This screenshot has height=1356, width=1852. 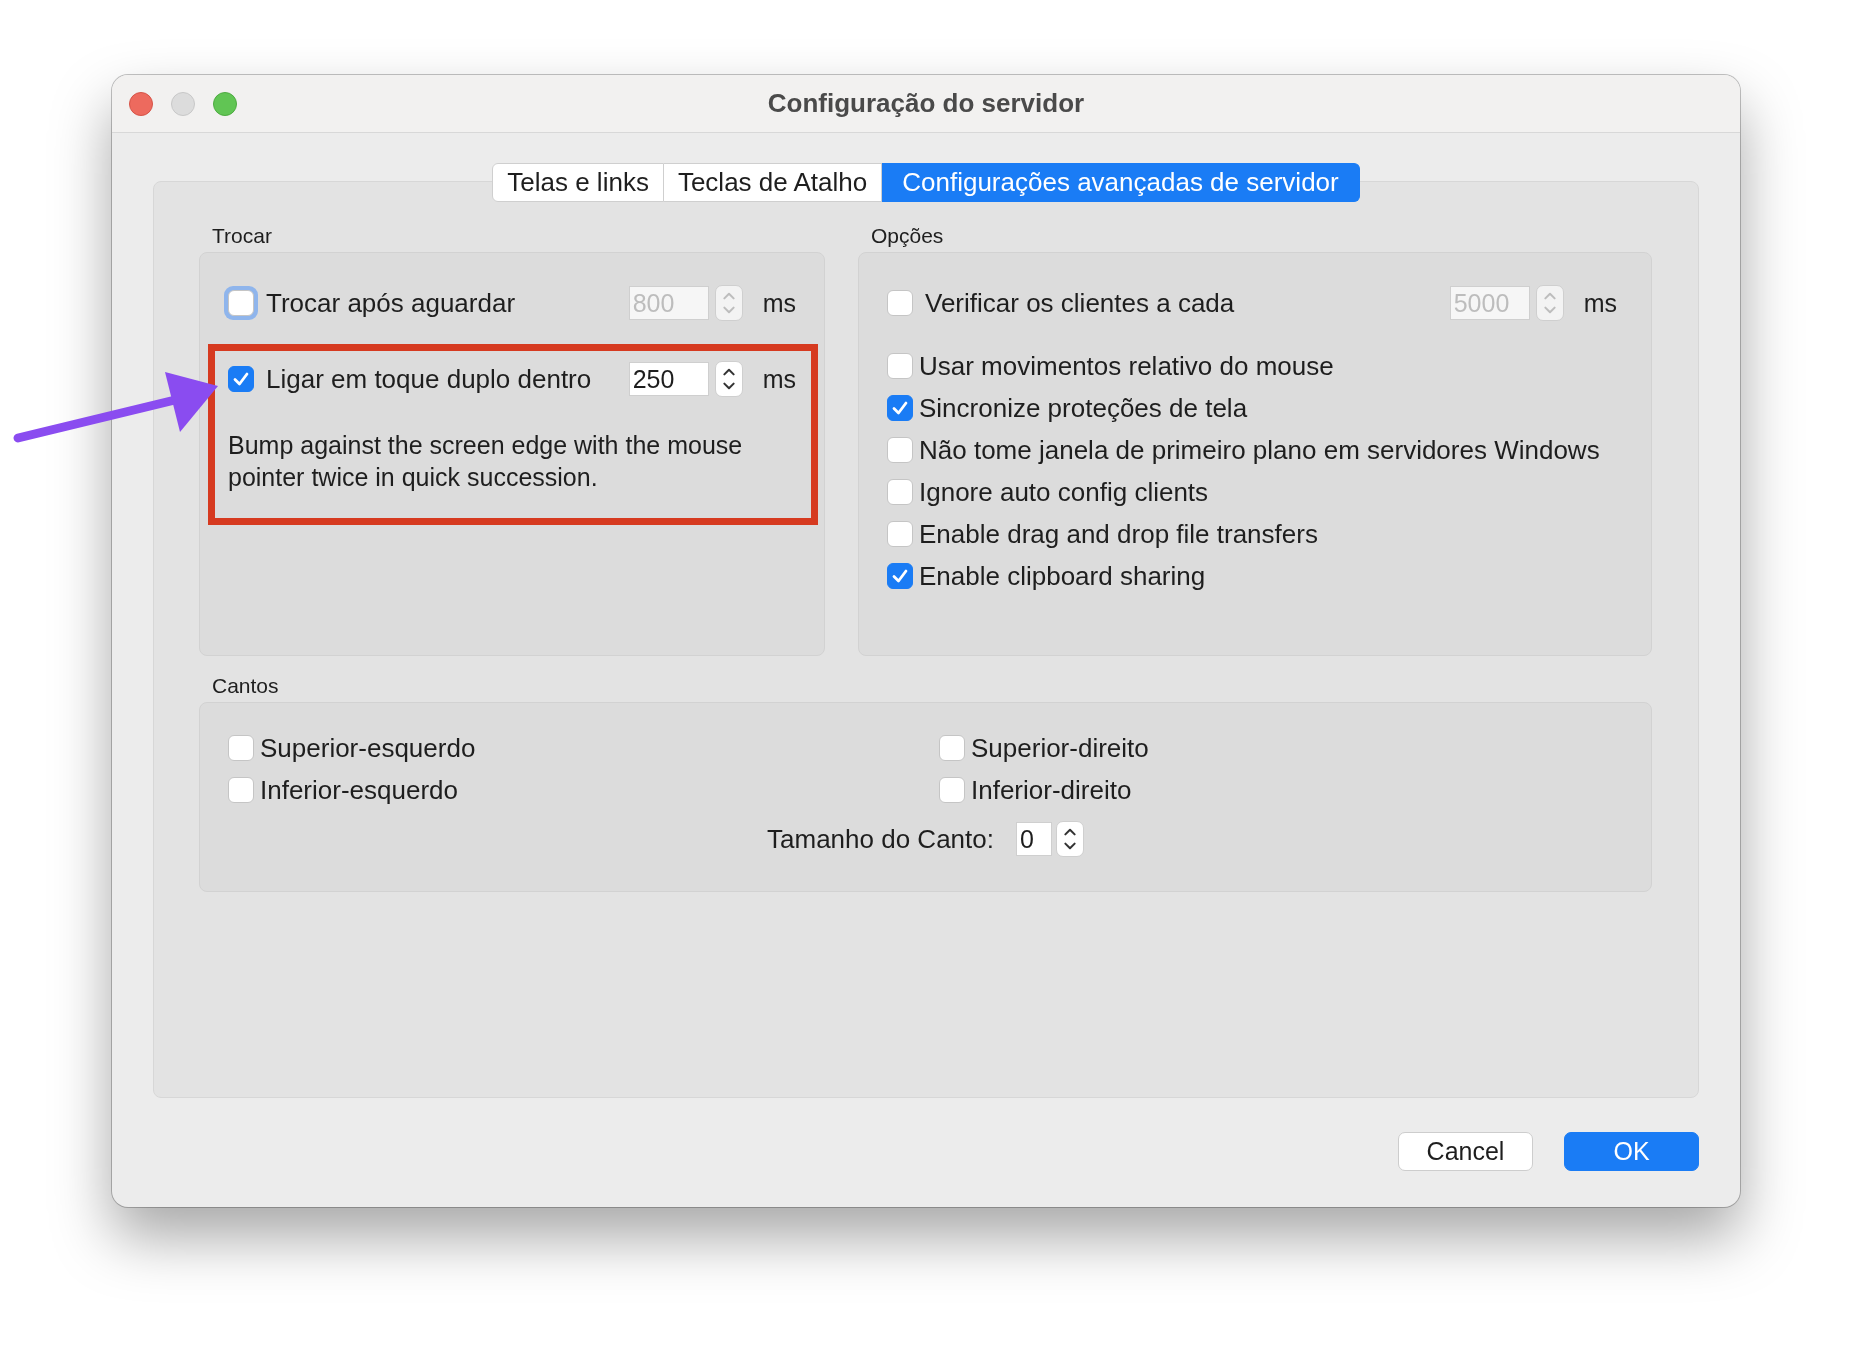 What do you see at coordinates (578, 182) in the screenshot?
I see `tab: Telas e links` at bounding box center [578, 182].